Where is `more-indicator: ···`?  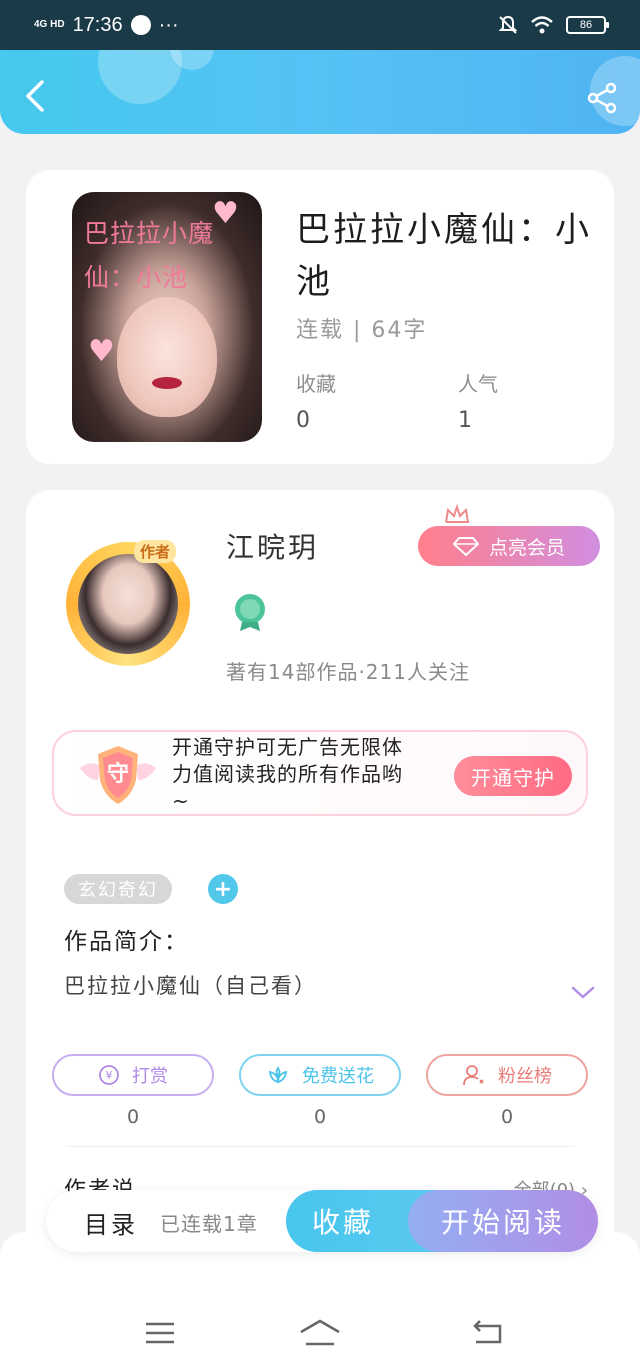 more-indicator: ··· is located at coordinates (168, 24).